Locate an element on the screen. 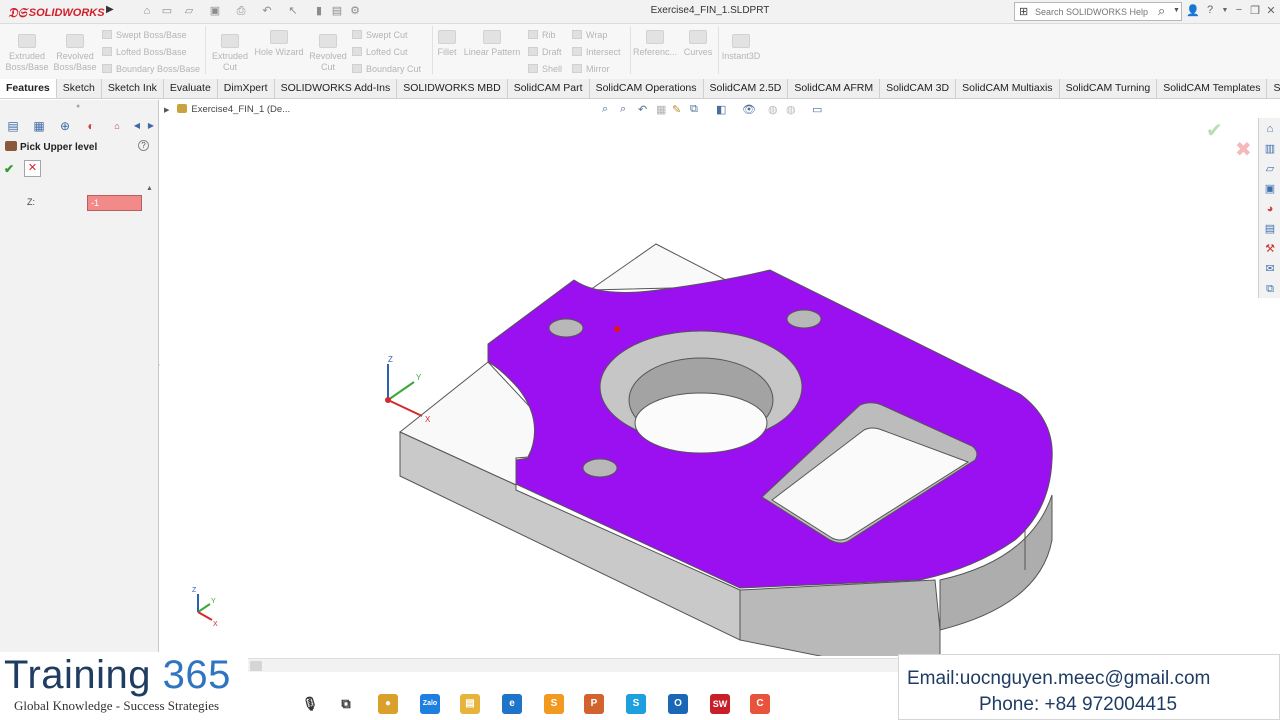  tab-evaluate: Evaluate is located at coordinates (191, 88).